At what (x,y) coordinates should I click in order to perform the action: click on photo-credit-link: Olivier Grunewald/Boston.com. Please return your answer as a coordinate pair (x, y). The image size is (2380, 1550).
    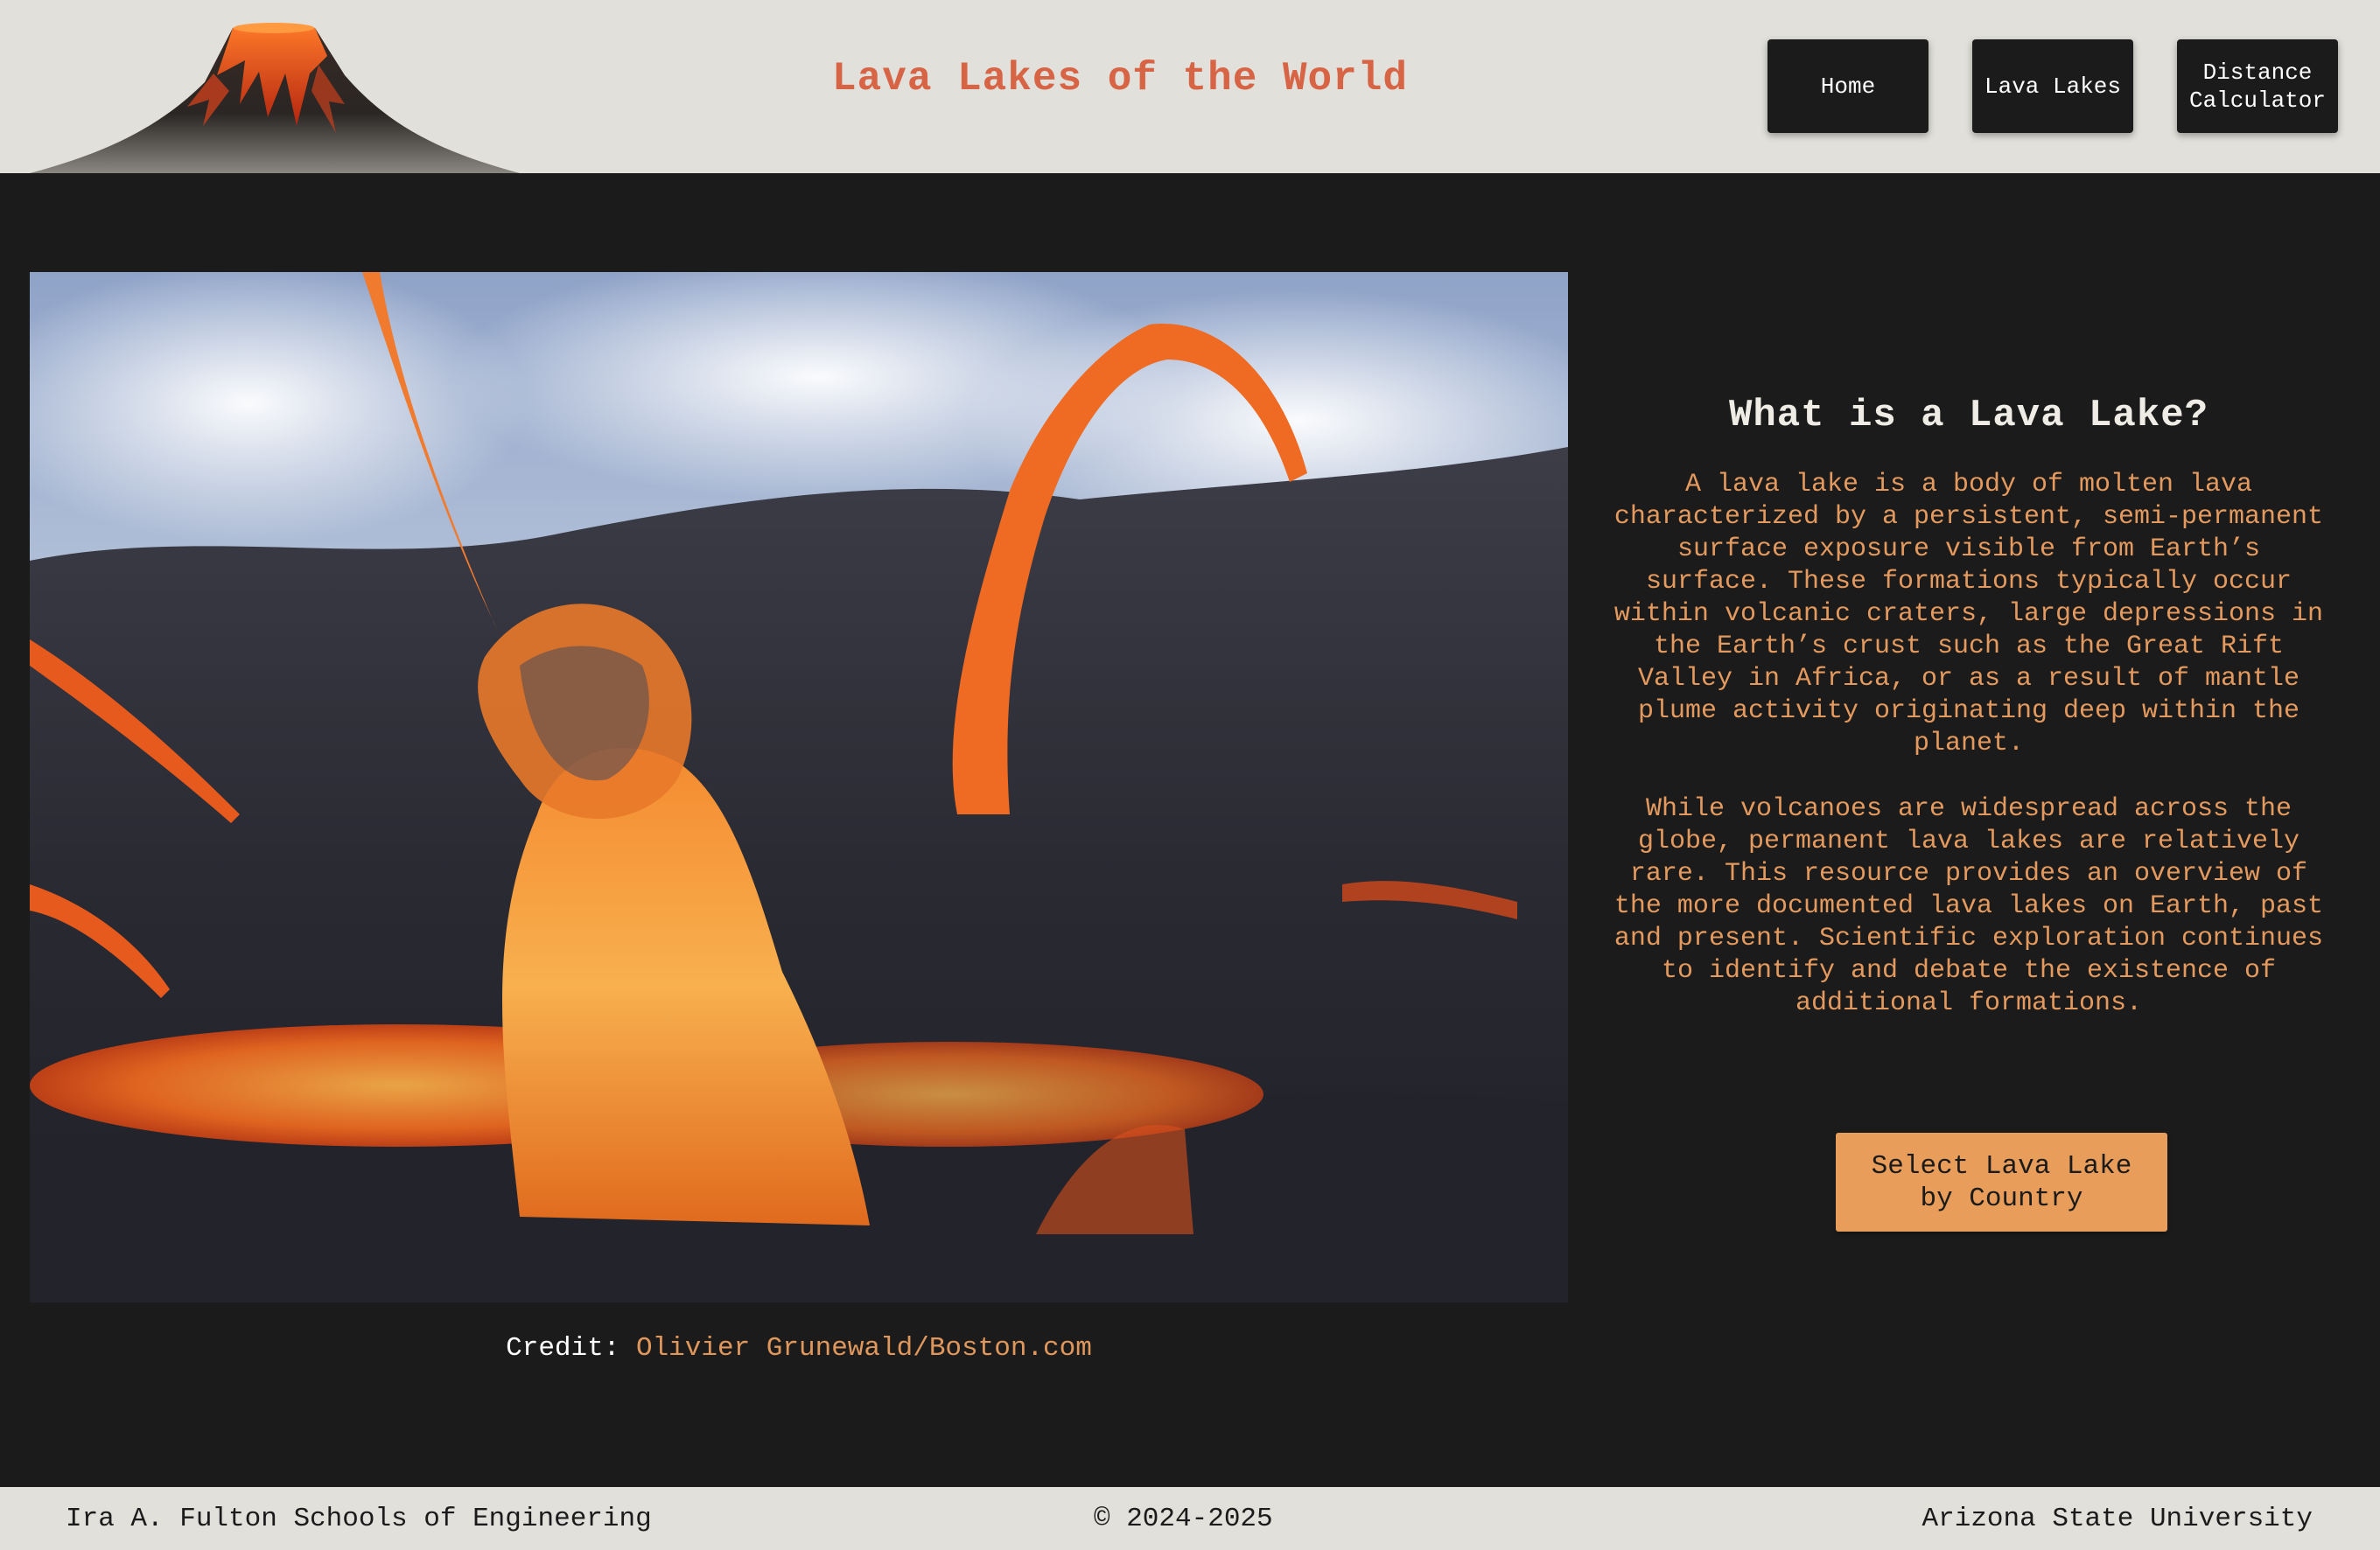
    Looking at the image, I should click on (864, 1348).